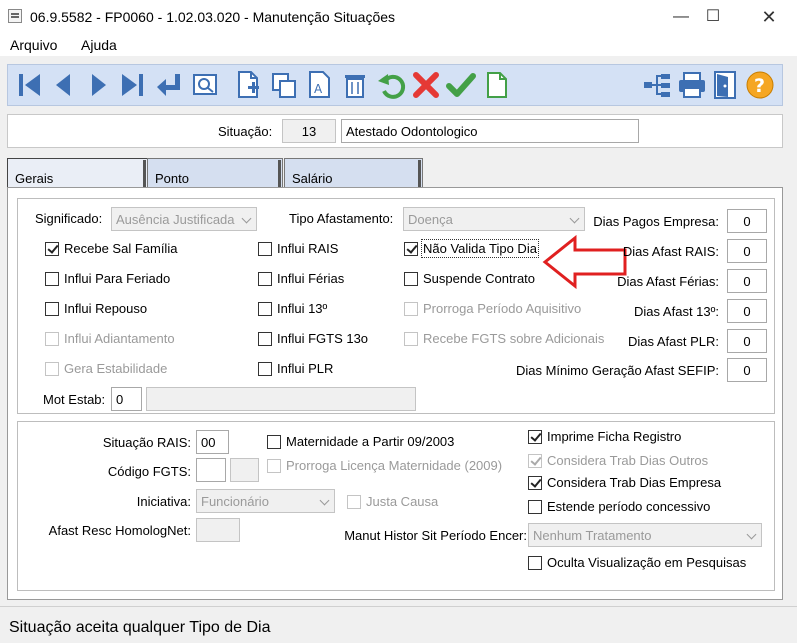 The width and height of the screenshot is (797, 643). What do you see at coordinates (585, 263) in the screenshot?
I see `arrow-left-icon` at bounding box center [585, 263].